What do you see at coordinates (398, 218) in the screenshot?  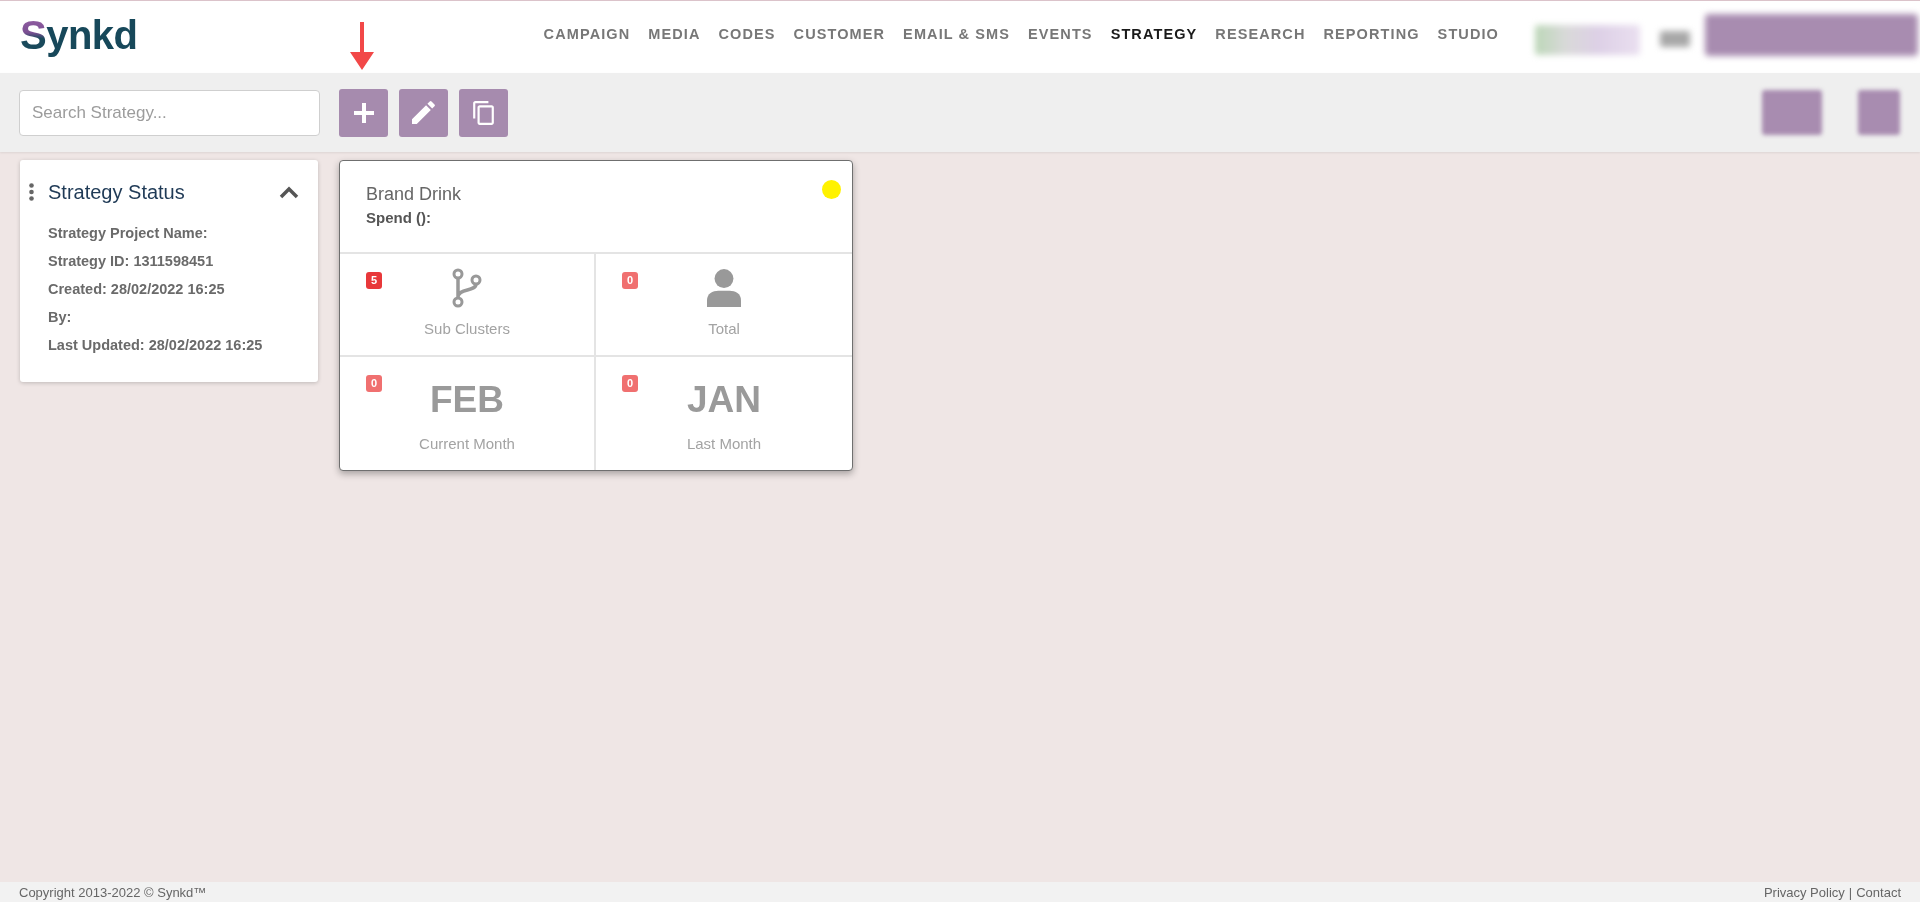 I see `spend-label: Spend ():` at bounding box center [398, 218].